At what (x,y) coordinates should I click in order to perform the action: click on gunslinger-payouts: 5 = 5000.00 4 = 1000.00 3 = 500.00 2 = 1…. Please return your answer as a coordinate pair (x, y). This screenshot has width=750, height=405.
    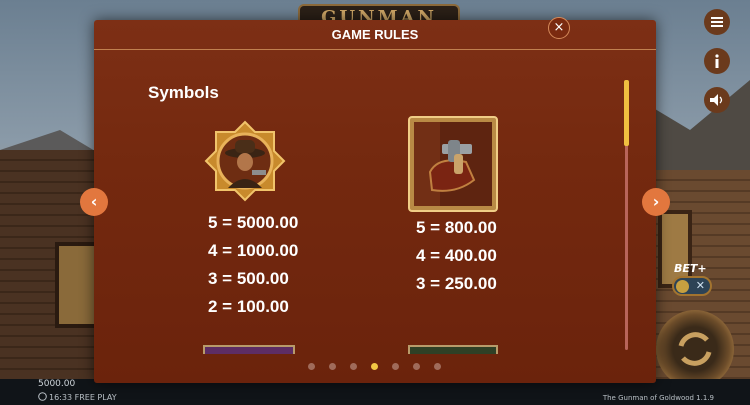
    Looking at the image, I should click on (253, 265).